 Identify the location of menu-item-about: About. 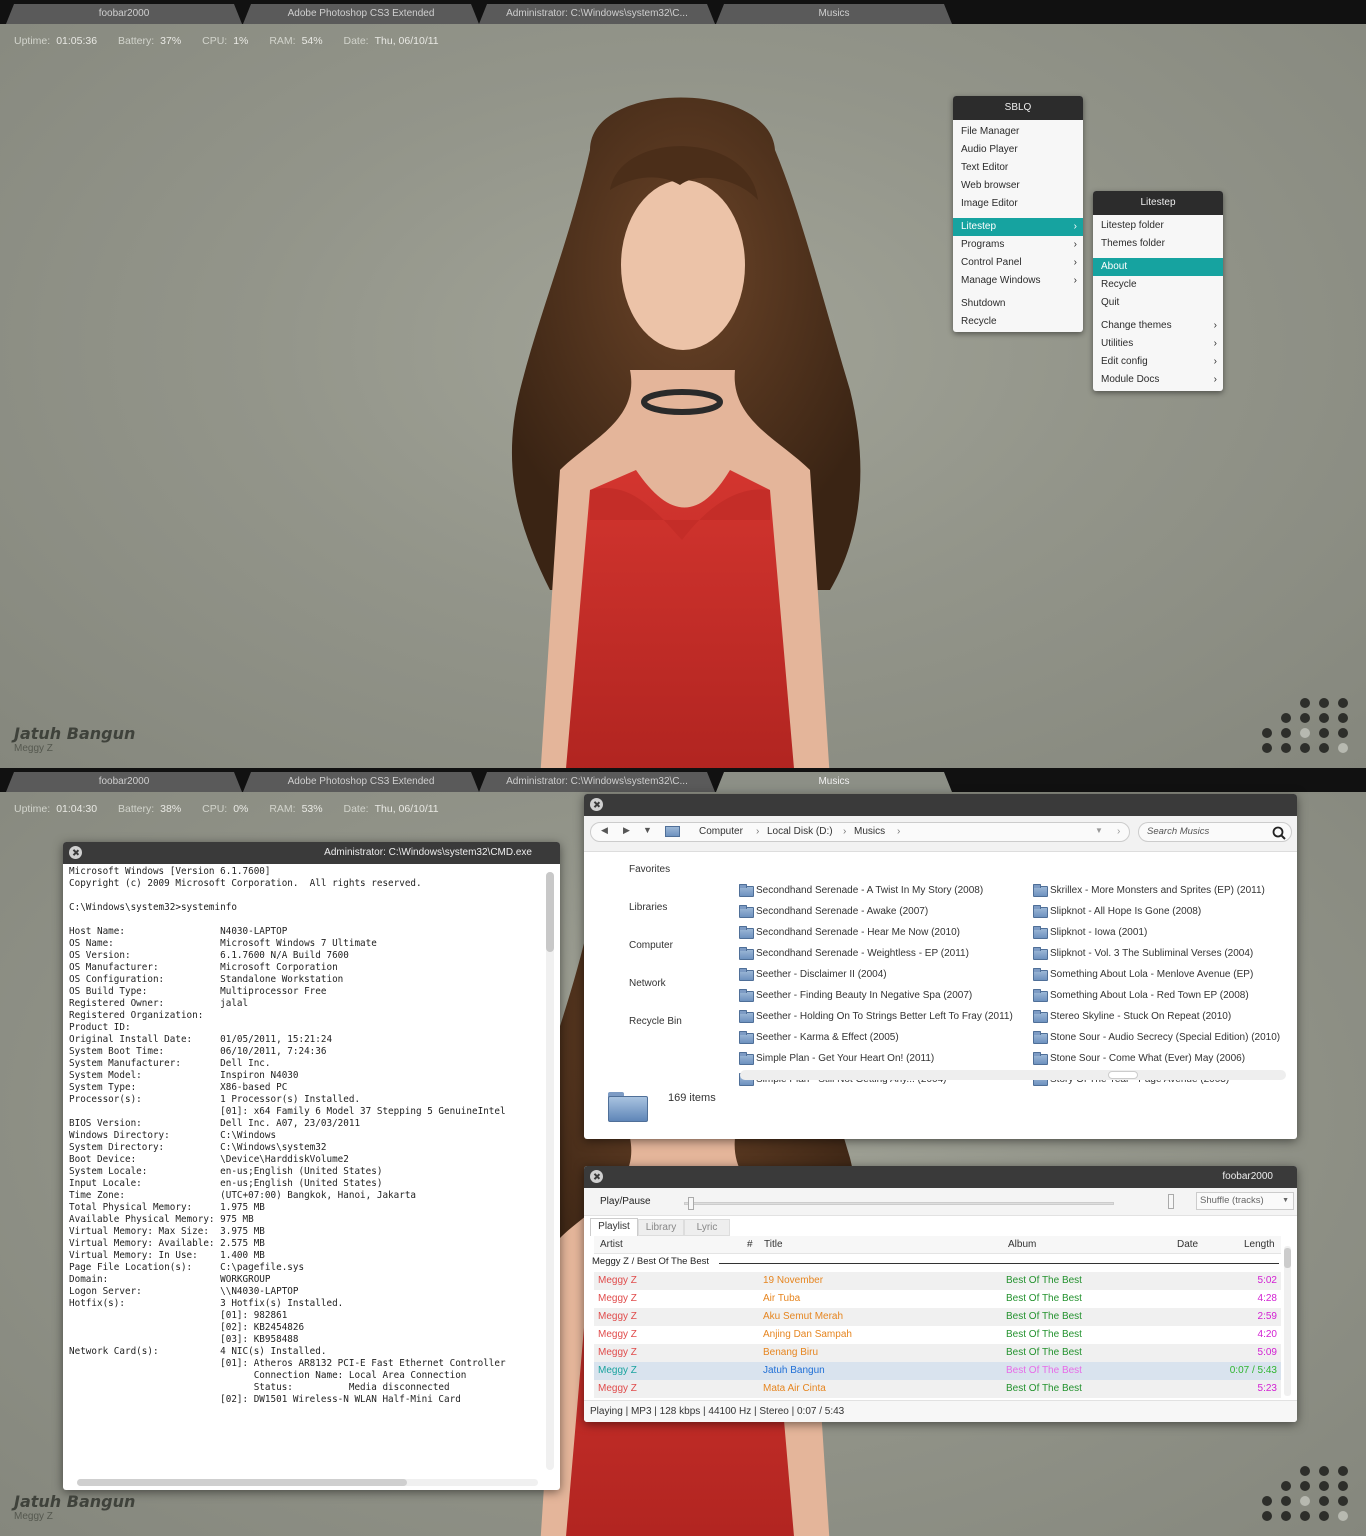
(1158, 267).